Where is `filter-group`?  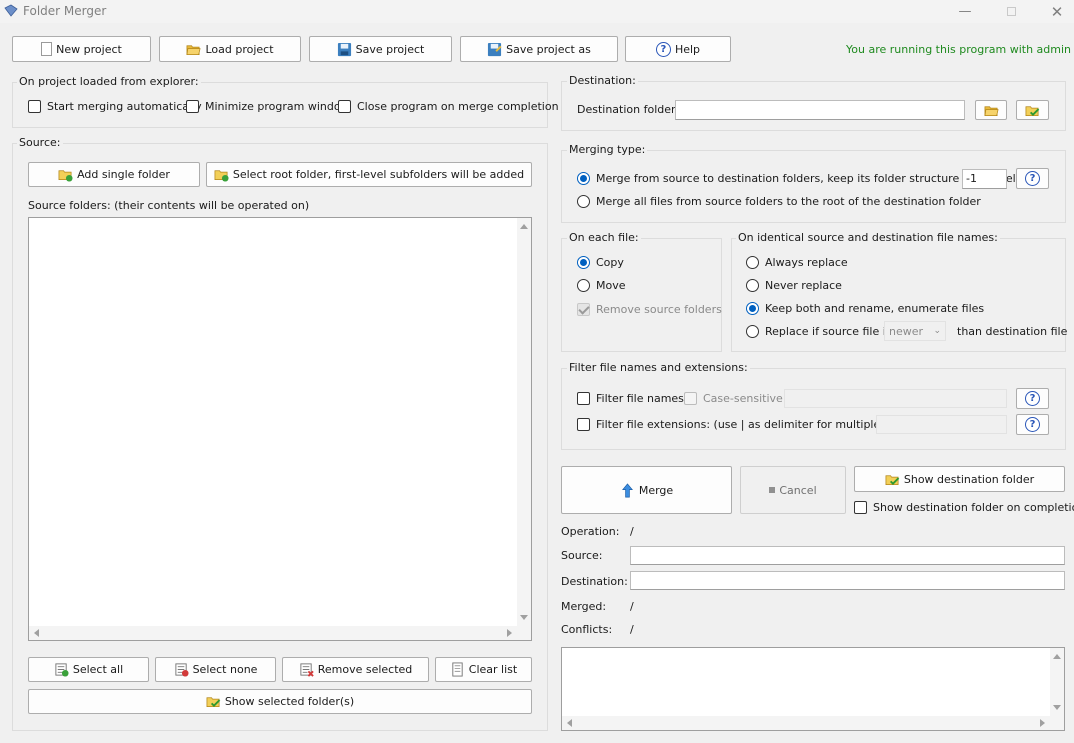 filter-group is located at coordinates (813, 409).